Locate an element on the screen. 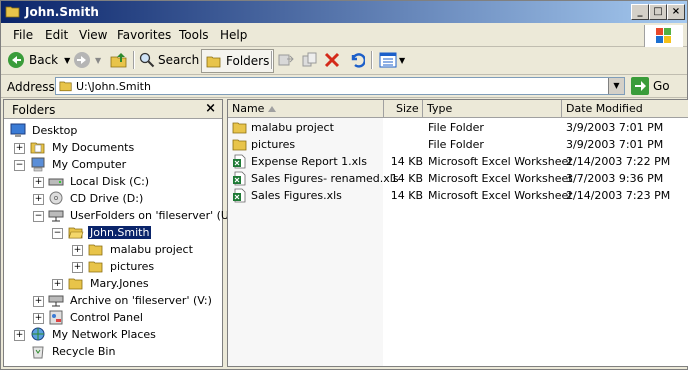 The width and height of the screenshot is (688, 370). search-icon is located at coordinates (147, 60).